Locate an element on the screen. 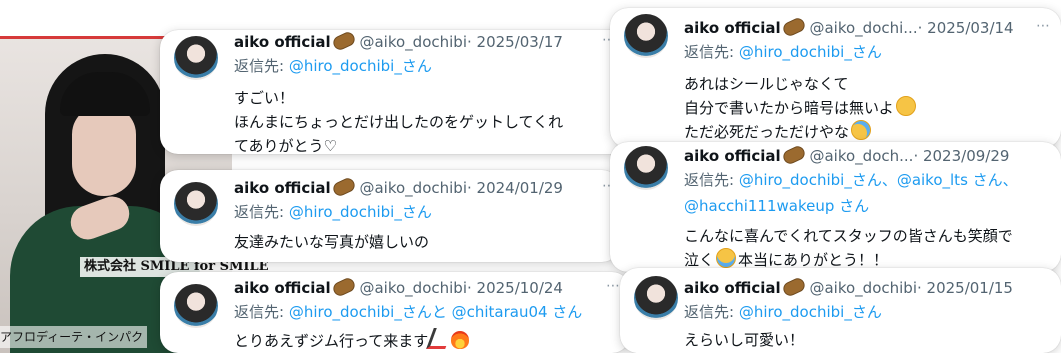 Image resolution: width=1061 pixels, height=353 pixels. tweet-date: · 2024/01/29 is located at coordinates (515, 188).